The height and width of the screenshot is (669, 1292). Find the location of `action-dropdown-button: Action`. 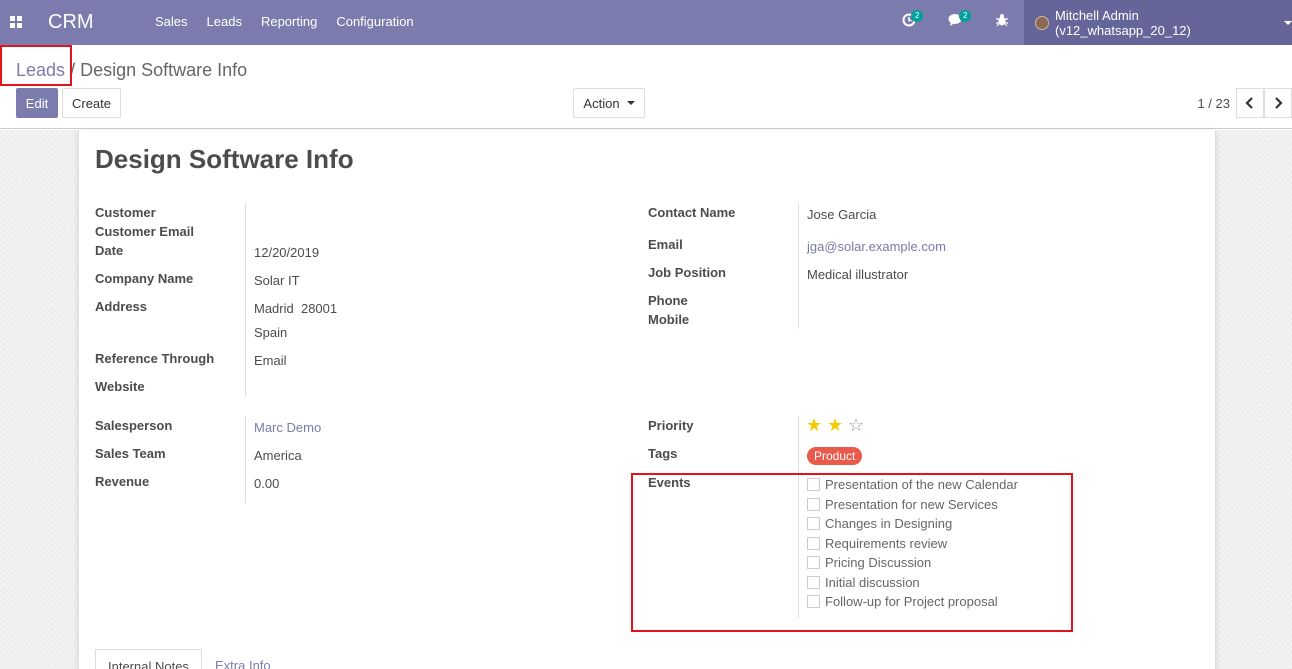

action-dropdown-button: Action is located at coordinates (609, 103).